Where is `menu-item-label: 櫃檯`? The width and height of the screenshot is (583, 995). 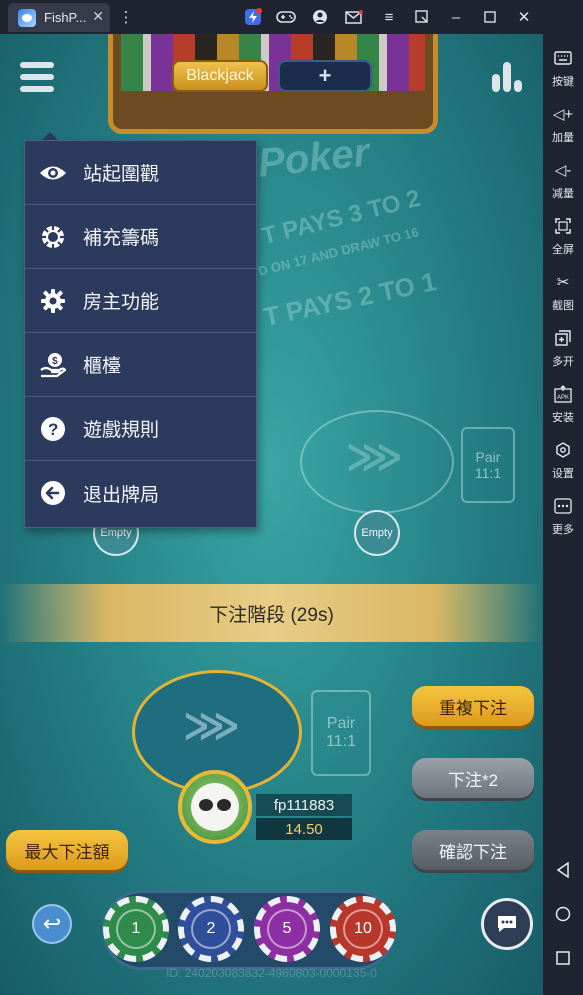 menu-item-label: 櫃檯 is located at coordinates (102, 366).